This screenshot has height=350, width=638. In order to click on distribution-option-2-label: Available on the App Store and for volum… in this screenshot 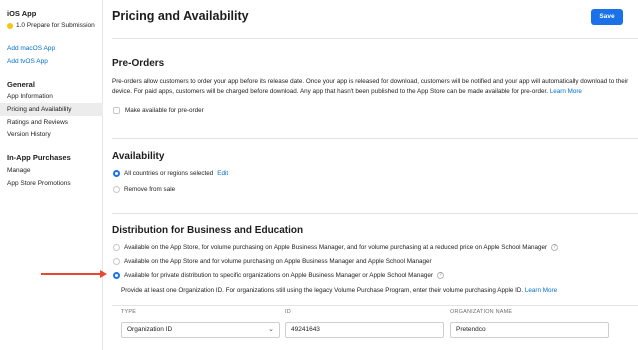, I will do `click(278, 261)`.